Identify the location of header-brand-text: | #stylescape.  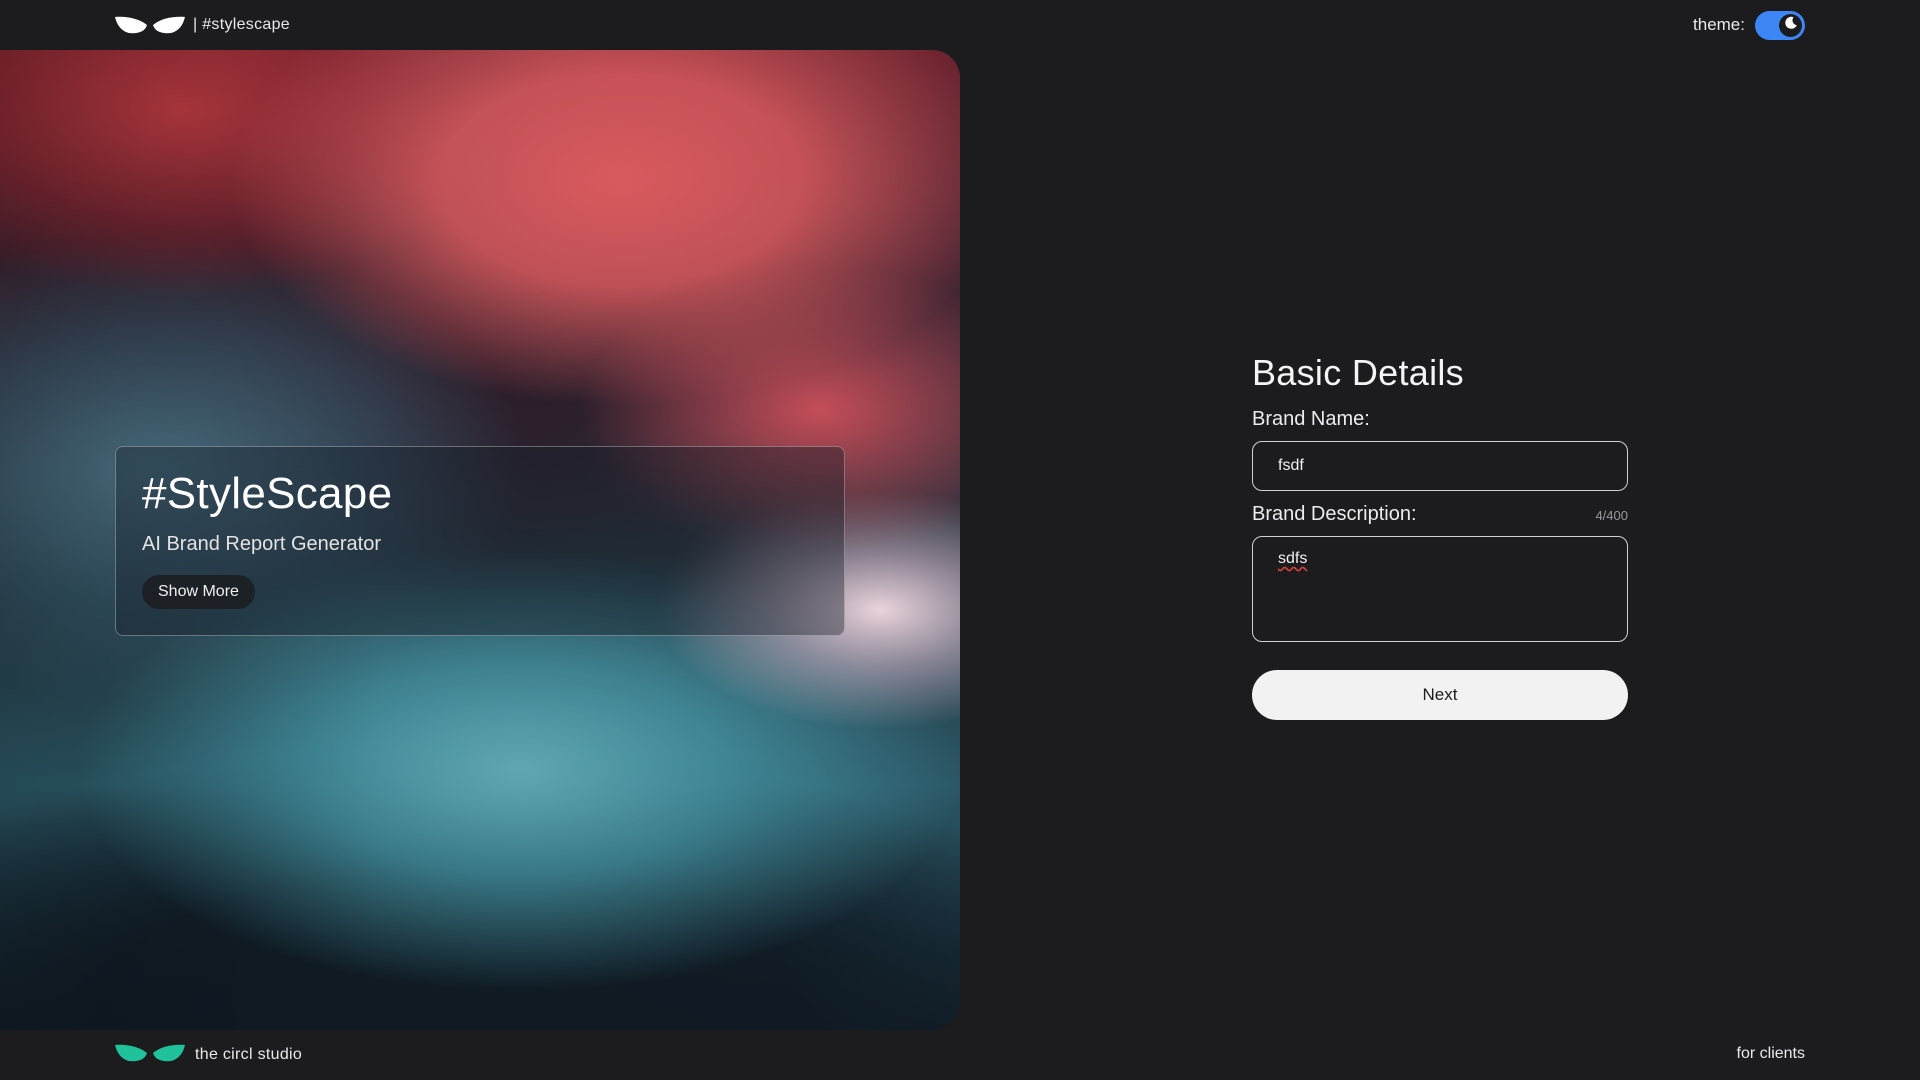
(241, 24).